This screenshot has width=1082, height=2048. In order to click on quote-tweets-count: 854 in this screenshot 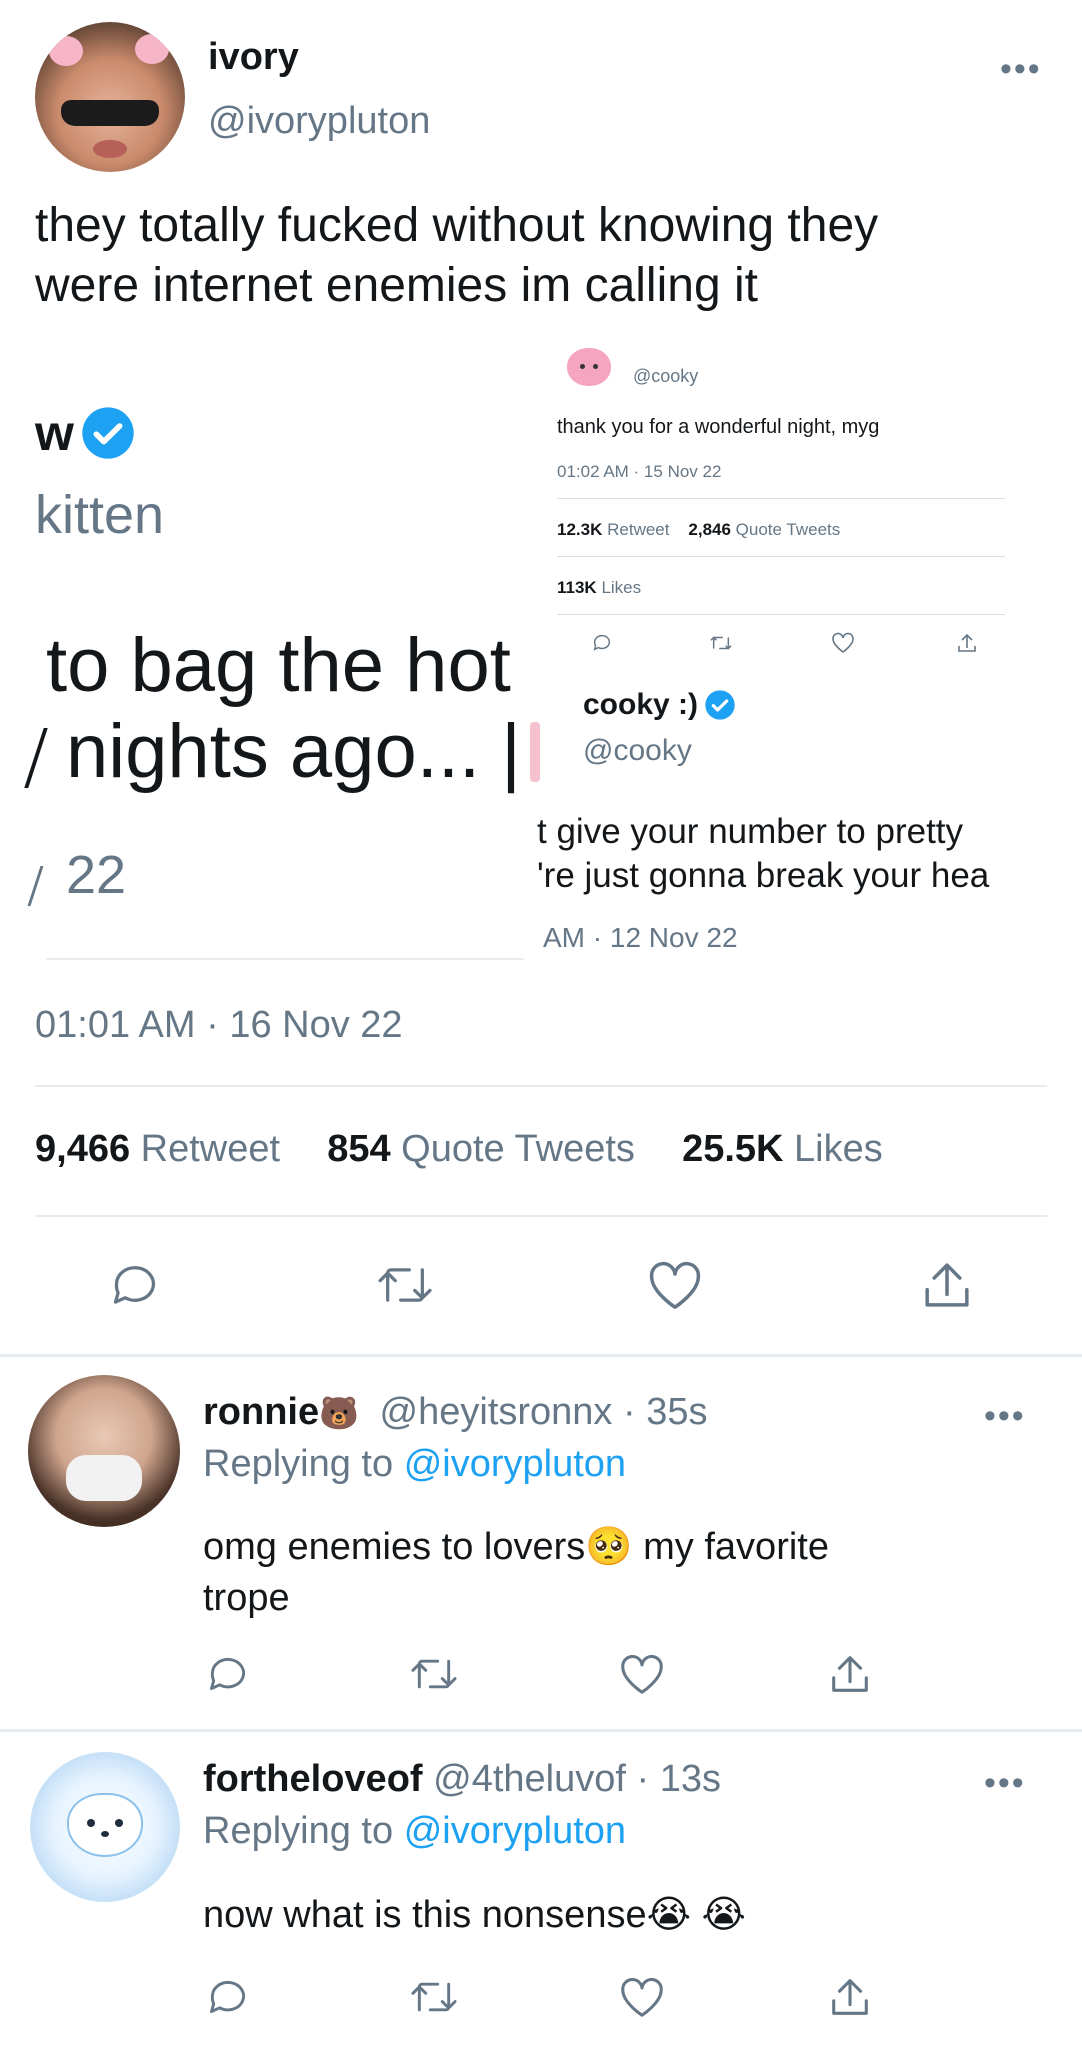, I will do `click(358, 1149)`.